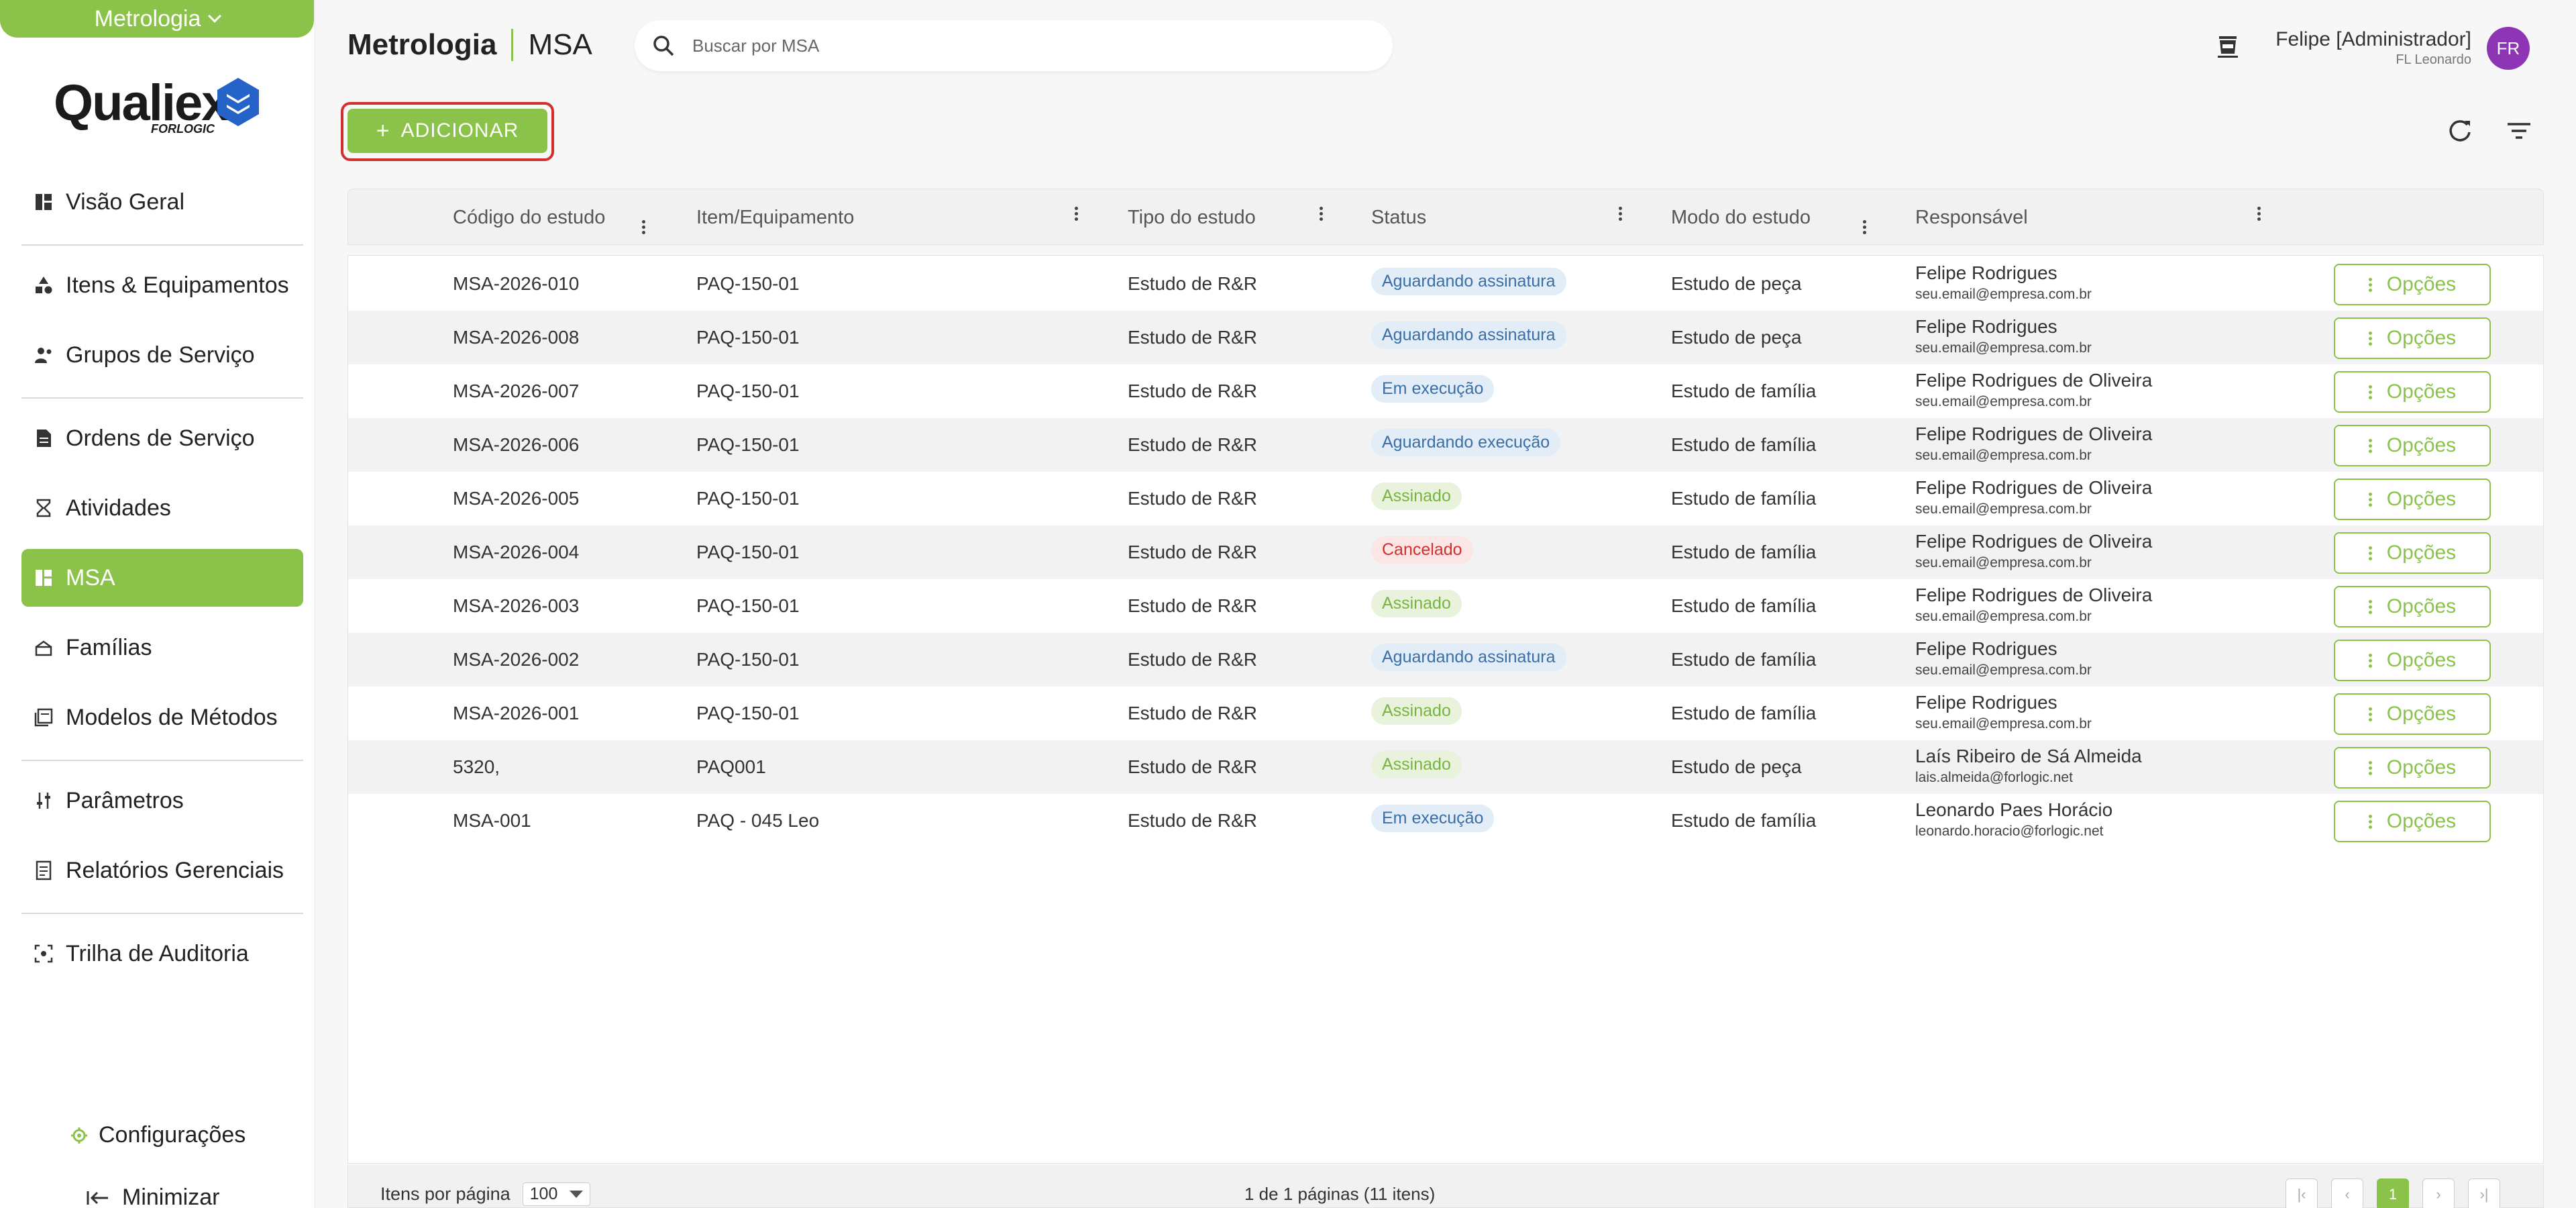 This screenshot has width=2576, height=1208. I want to click on stack-icon, so click(44, 648).